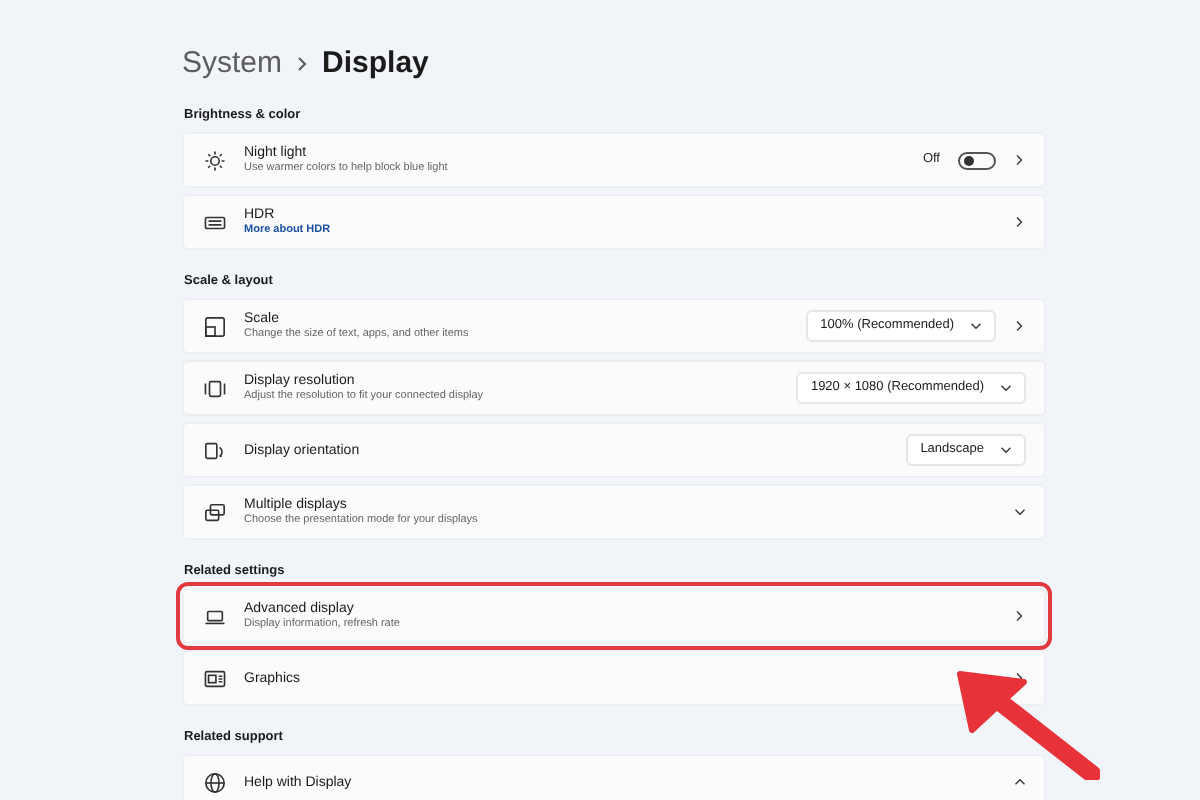  What do you see at coordinates (215, 782) in the screenshot?
I see `globe-icon` at bounding box center [215, 782].